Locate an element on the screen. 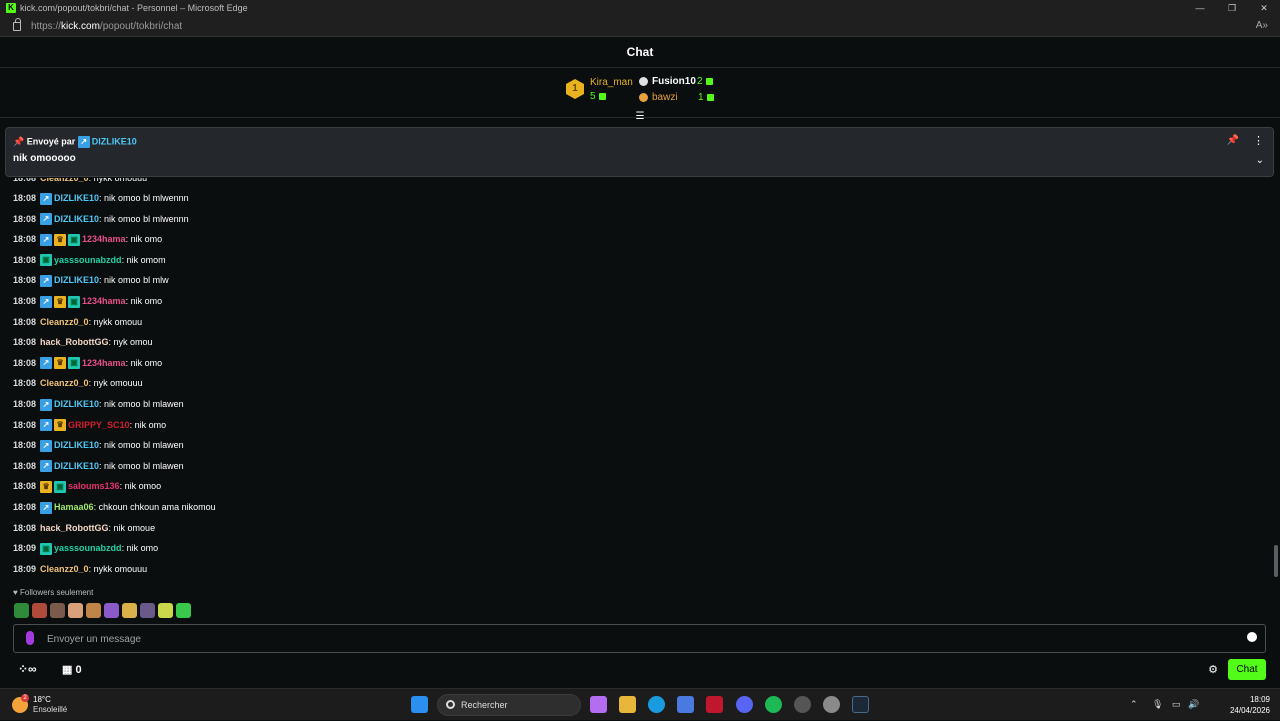 The height and width of the screenshot is (721, 1280). chat-message: 18:08 ↗ ♛ GRIPPY_SC10: nik omo is located at coordinates (89, 425).